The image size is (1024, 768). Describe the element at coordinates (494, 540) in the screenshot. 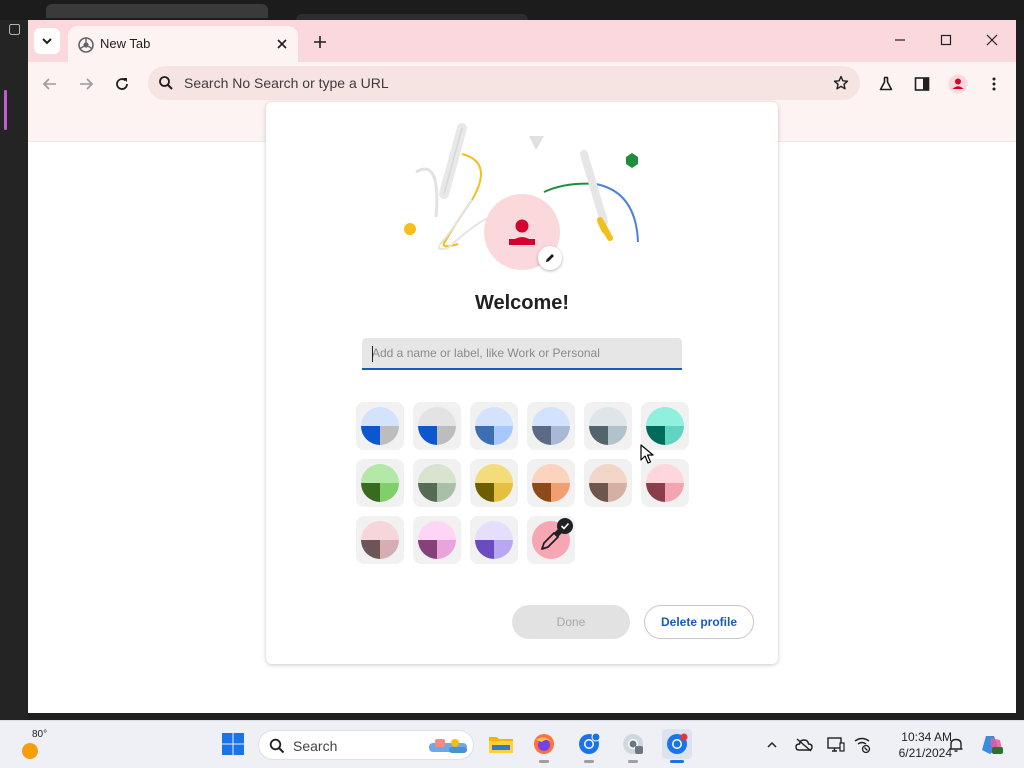

I see `color-swatch-violet` at that location.